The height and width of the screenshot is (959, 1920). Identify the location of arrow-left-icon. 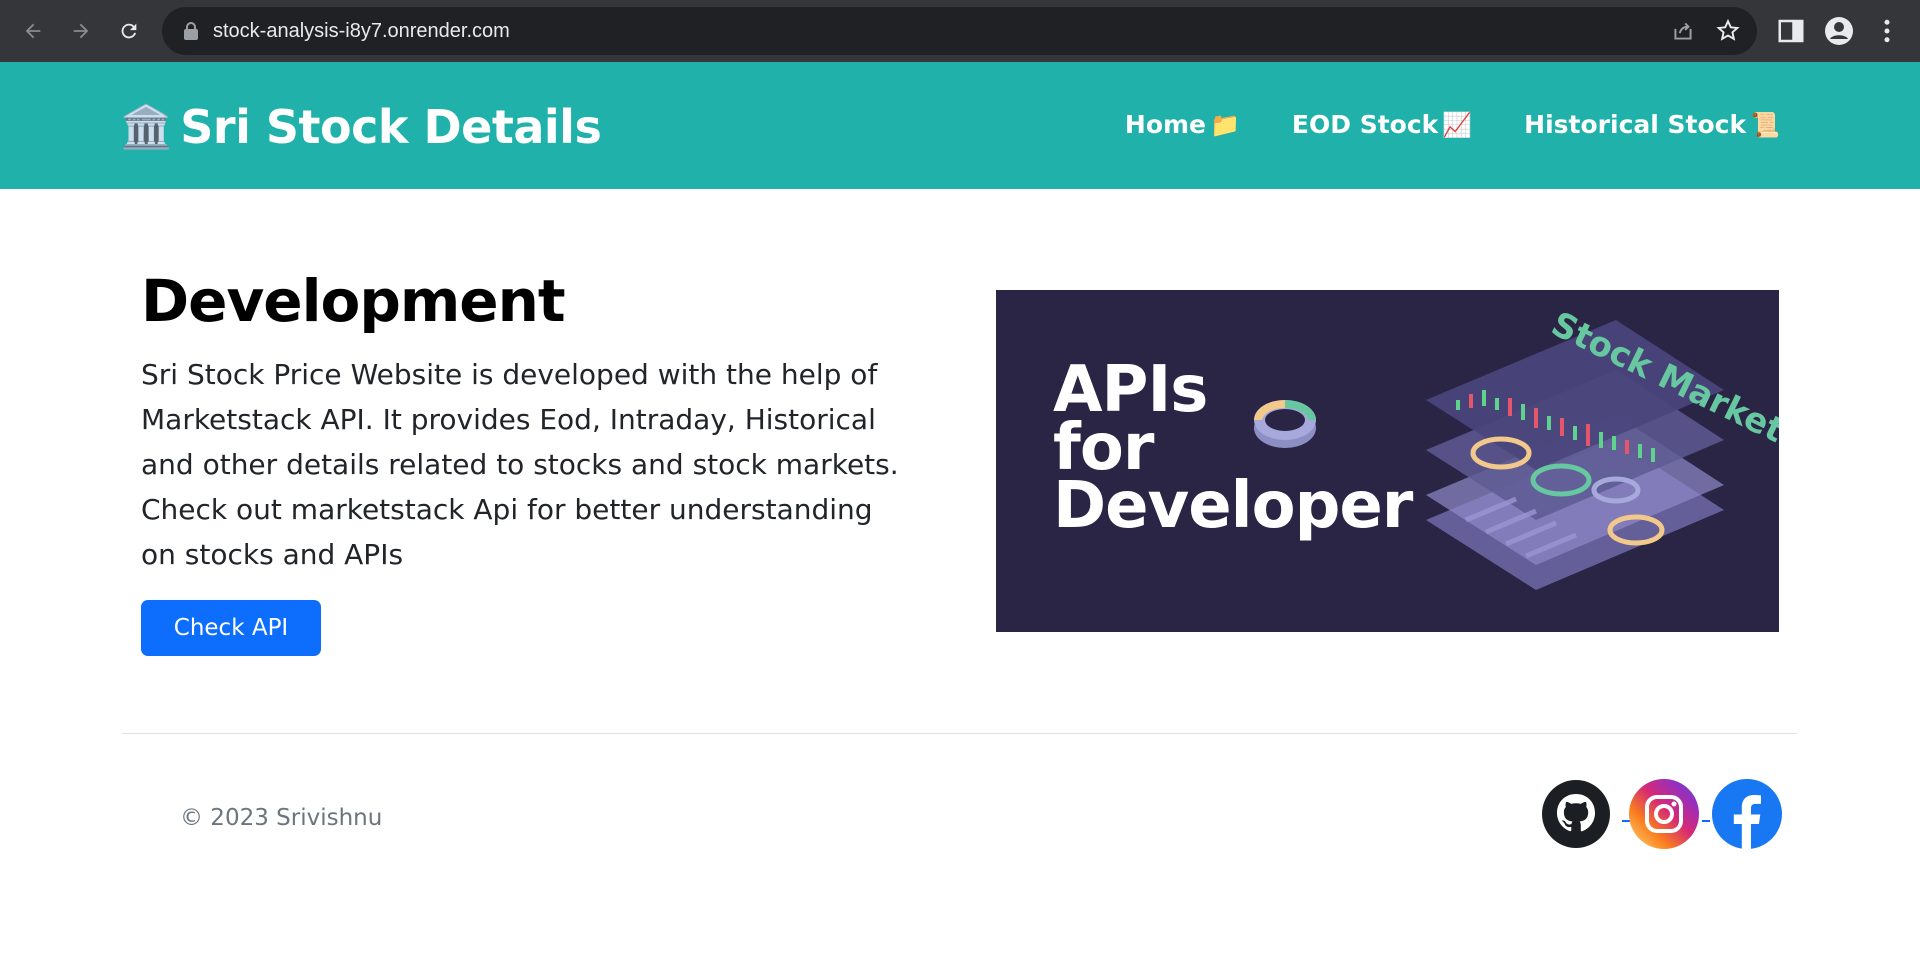
(33, 31).